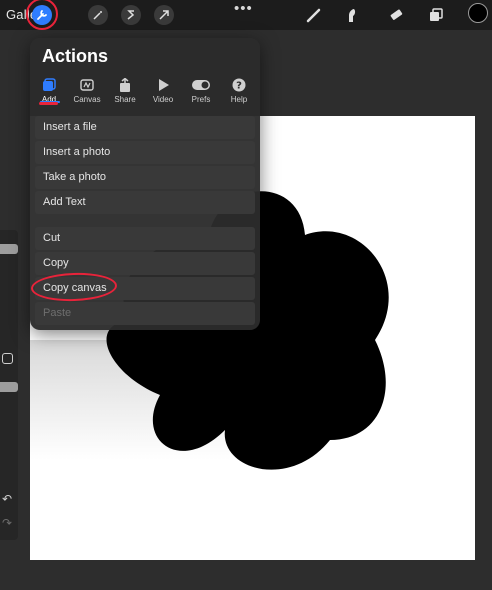  What do you see at coordinates (164, 15) in the screenshot?
I see `transform-arrow-icon` at bounding box center [164, 15].